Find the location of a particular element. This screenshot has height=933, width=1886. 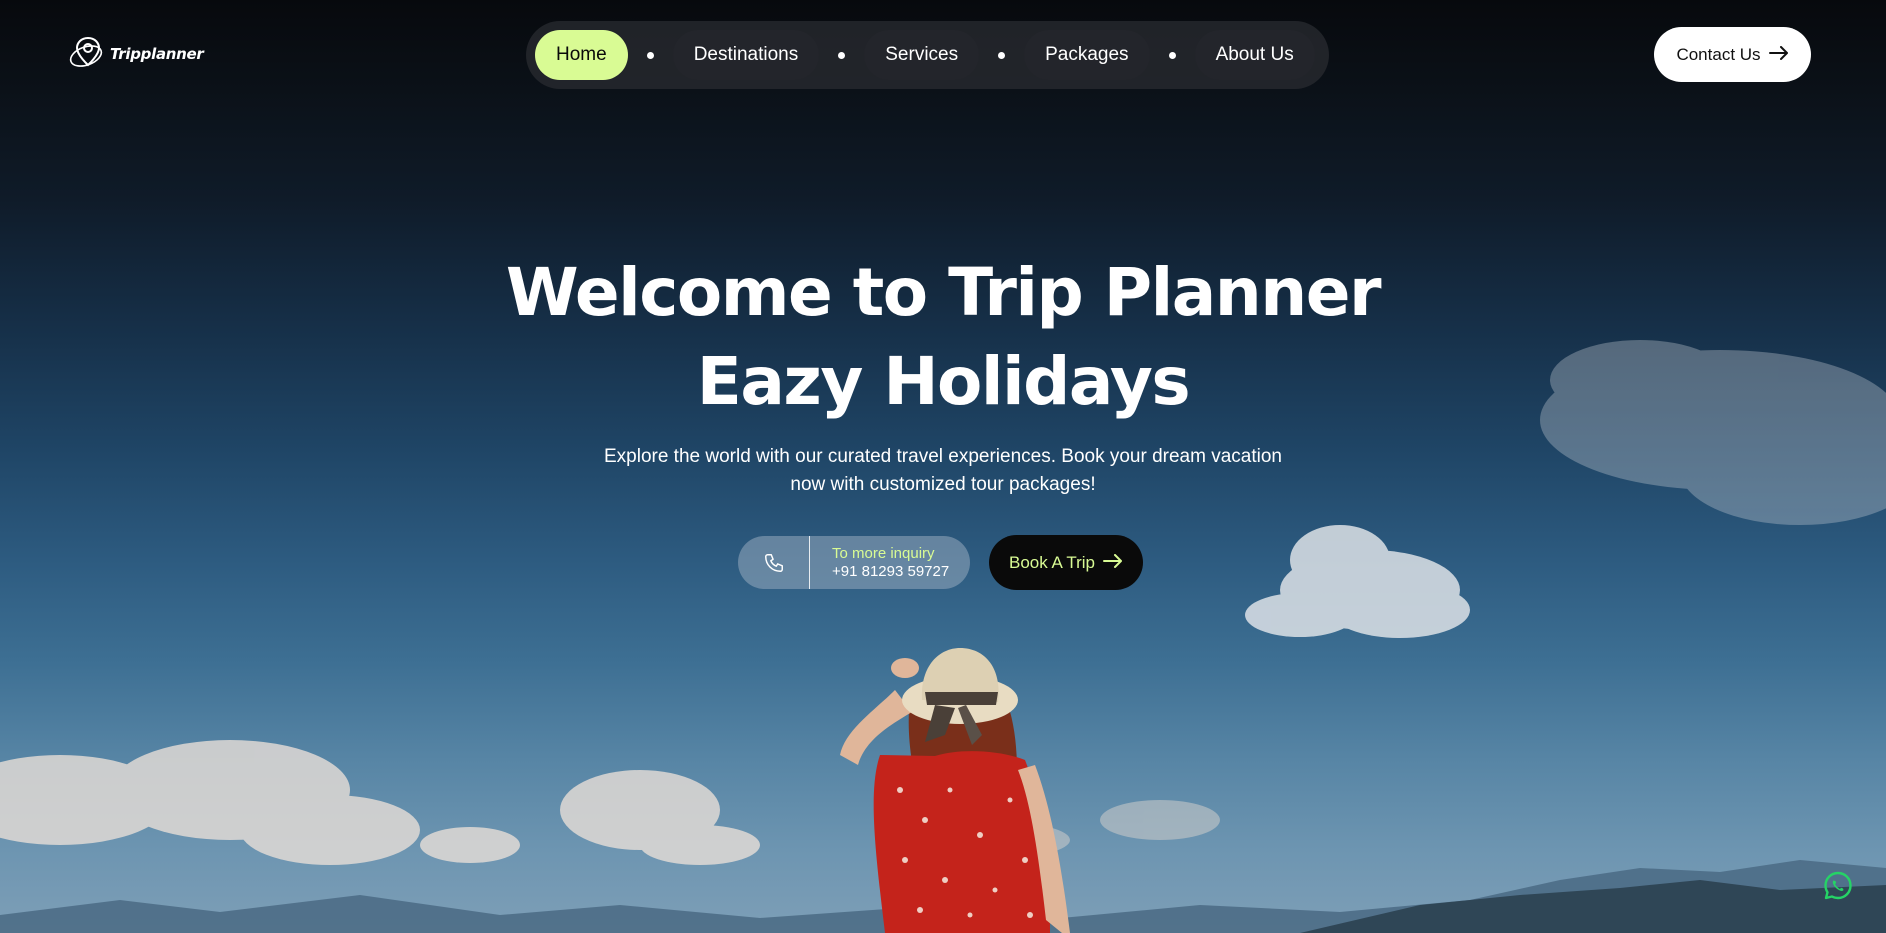

nav-item-destinations: Destinations is located at coordinates (746, 55).